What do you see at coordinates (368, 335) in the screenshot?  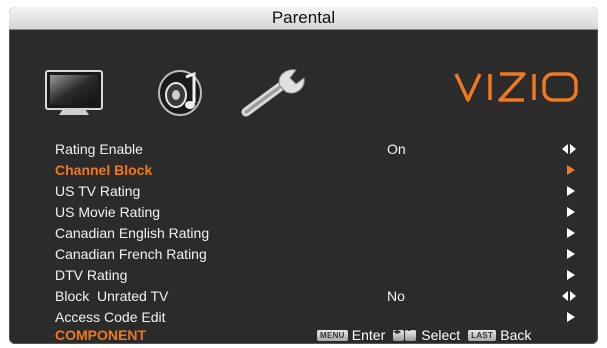 I see `enter-hint: Enter` at bounding box center [368, 335].